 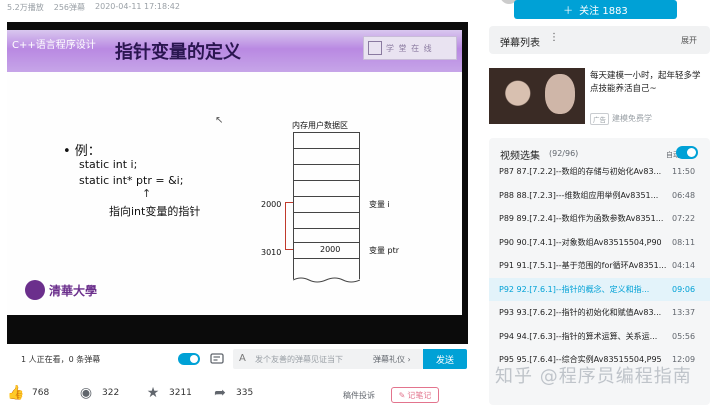 I want to click on episode-duration: 09:06, so click(x=684, y=289).